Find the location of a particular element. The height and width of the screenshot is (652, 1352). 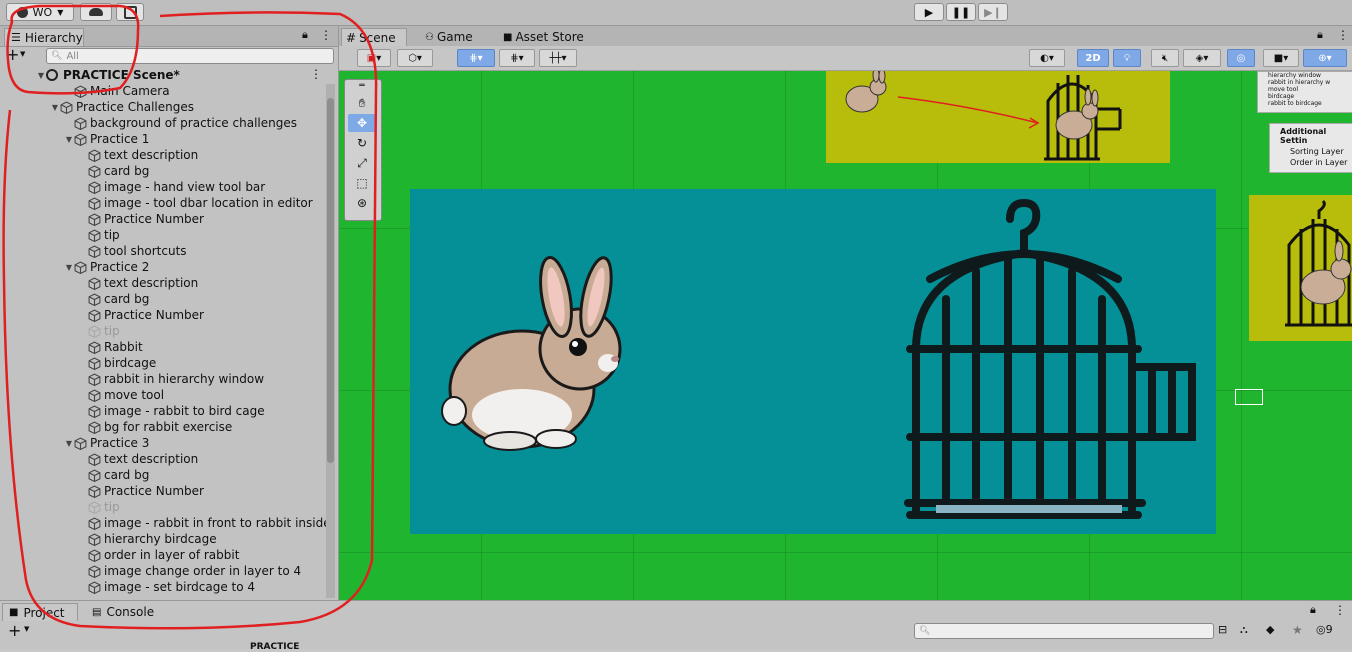

toggle-2d: 2D is located at coordinates (1093, 58).